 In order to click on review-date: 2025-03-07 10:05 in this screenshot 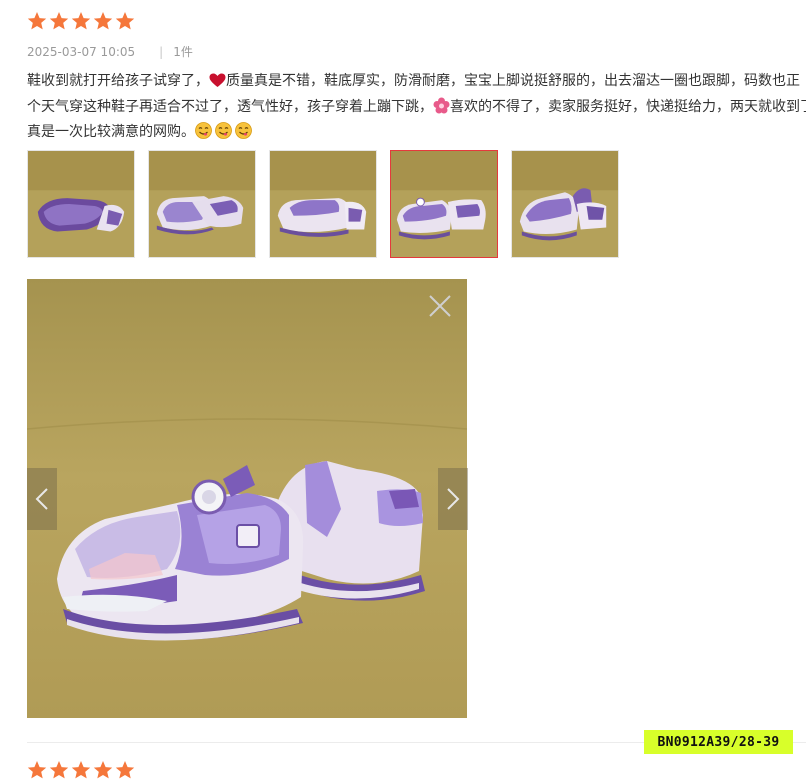, I will do `click(81, 51)`.